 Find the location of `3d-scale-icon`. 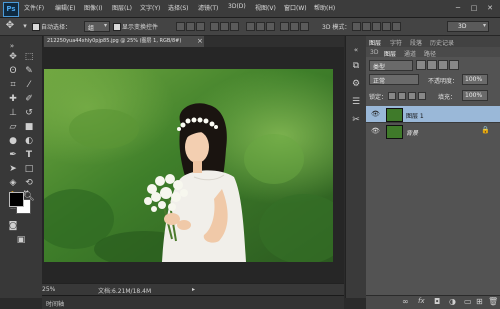

3d-scale-icon is located at coordinates (396, 26).